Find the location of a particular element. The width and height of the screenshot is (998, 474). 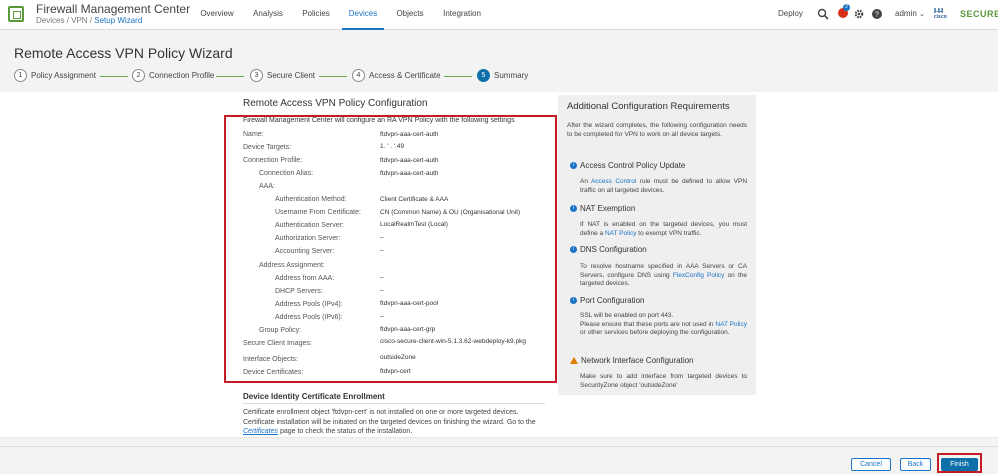

row-label-authorization-server: Authorization Server: is located at coordinates (308, 238).